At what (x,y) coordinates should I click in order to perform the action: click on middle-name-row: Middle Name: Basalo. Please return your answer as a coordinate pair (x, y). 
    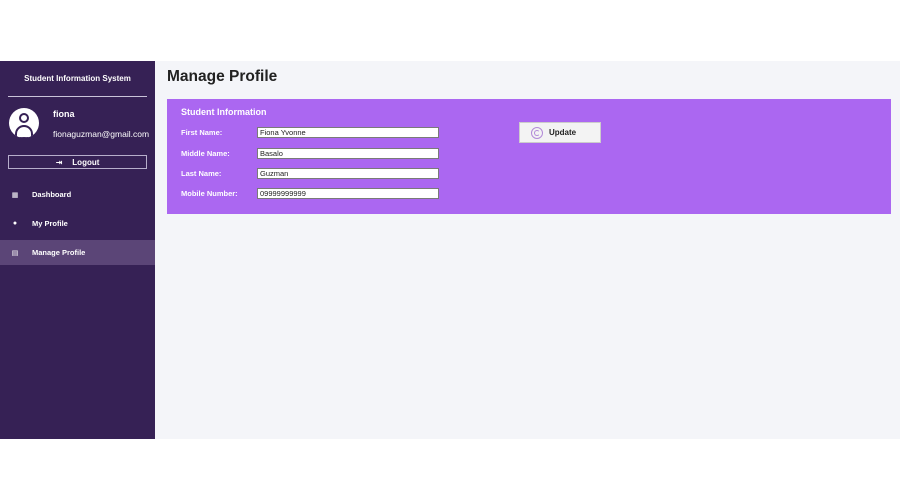
    Looking at the image, I should click on (310, 153).